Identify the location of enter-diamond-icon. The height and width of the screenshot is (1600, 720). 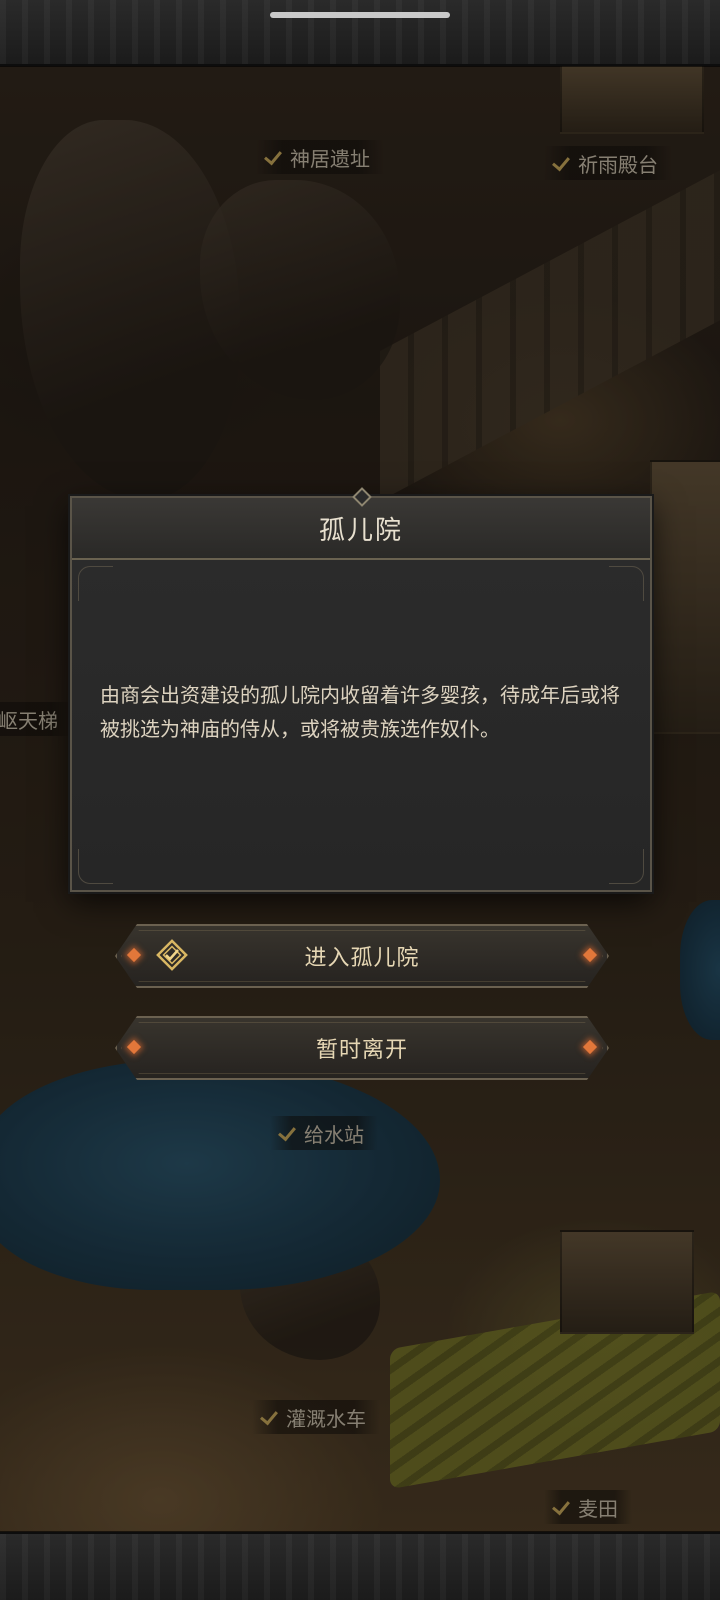
(172, 955).